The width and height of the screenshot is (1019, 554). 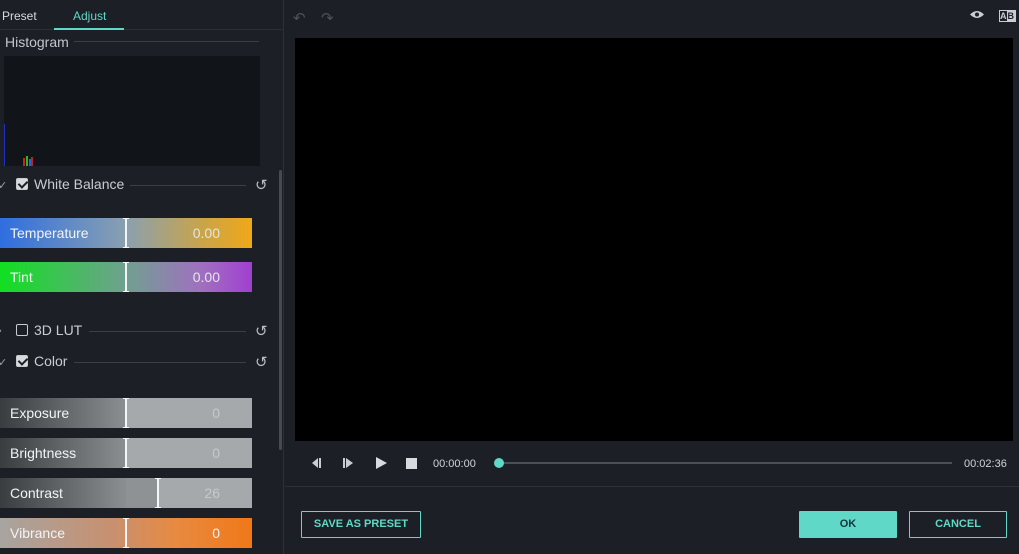 I want to click on temperature-label: Temperature, so click(x=49, y=233).